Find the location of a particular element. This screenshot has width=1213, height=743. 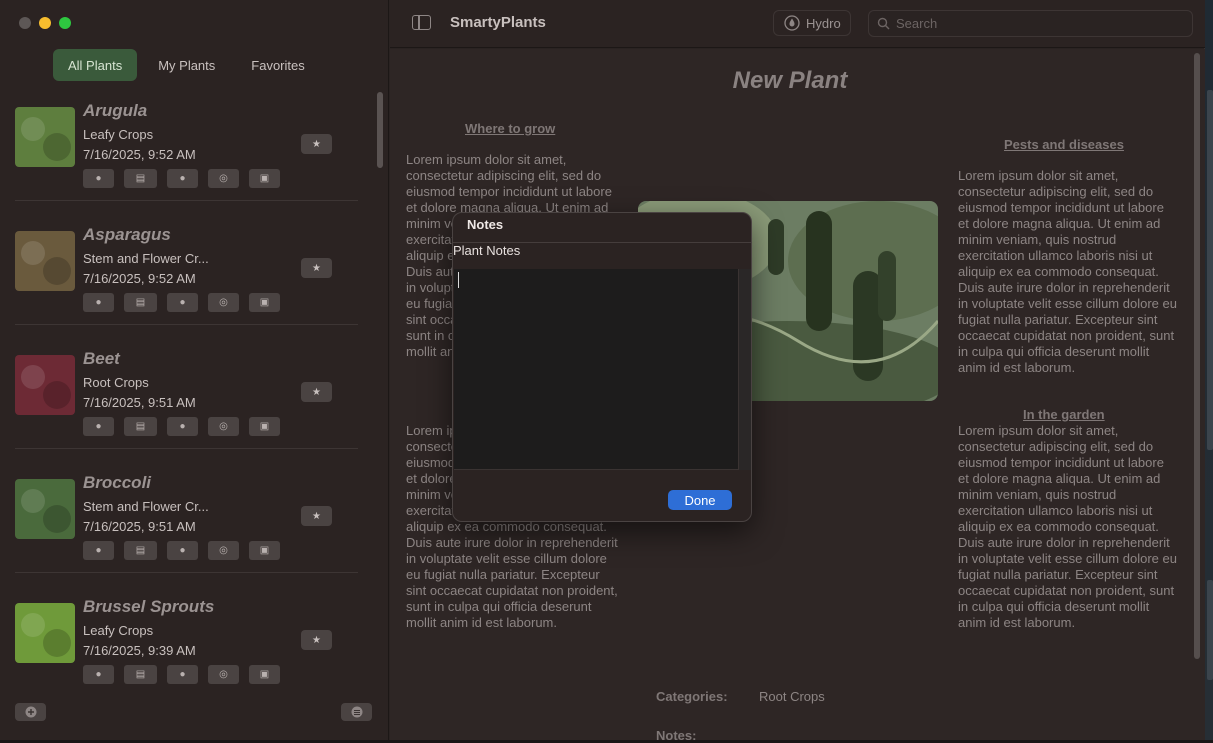

notes-sheet: Notes Plant Notes Done is located at coordinates (602, 367).